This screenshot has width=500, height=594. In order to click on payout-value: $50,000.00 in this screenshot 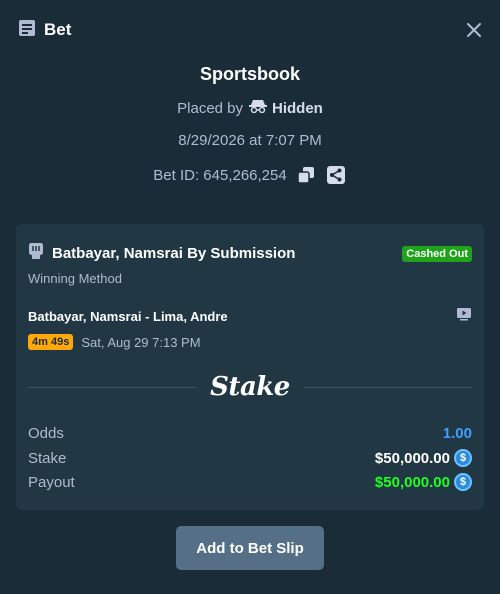, I will do `click(412, 482)`.